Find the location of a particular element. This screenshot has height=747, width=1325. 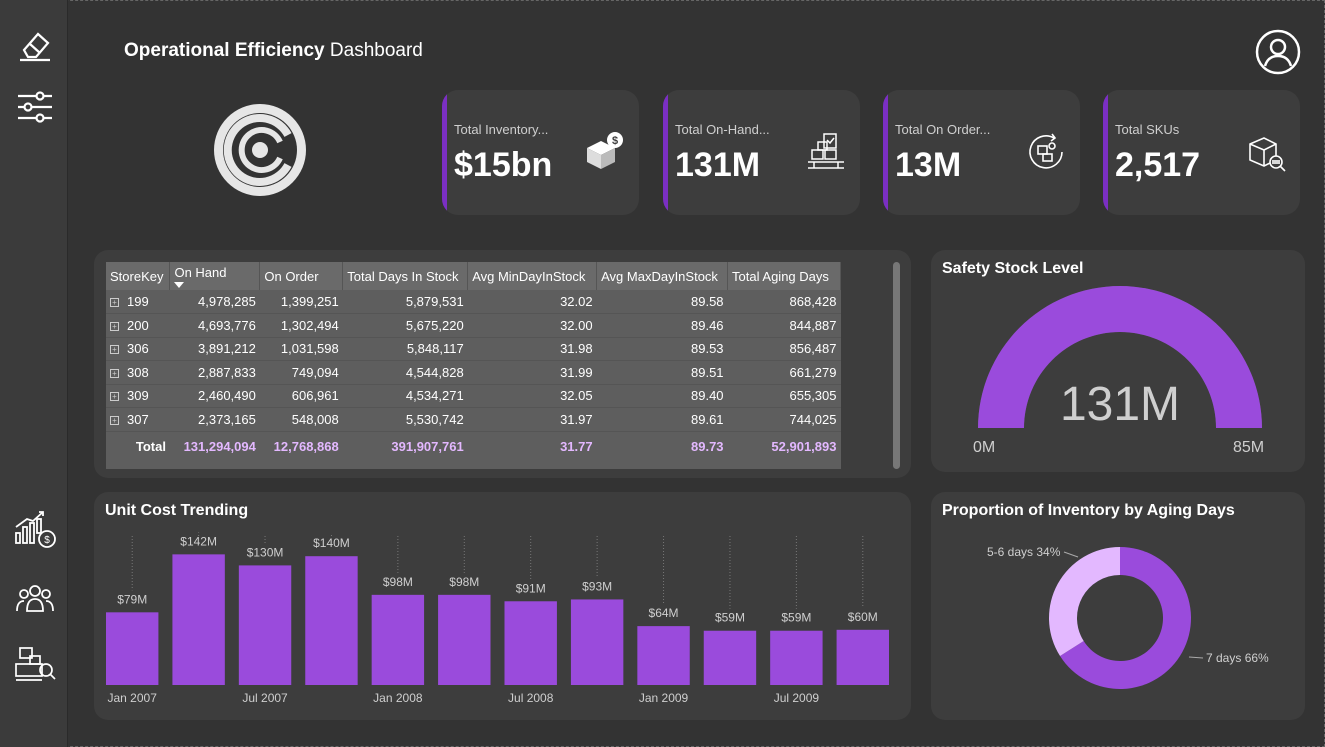

cell-storekey: +199 is located at coordinates (138, 302).